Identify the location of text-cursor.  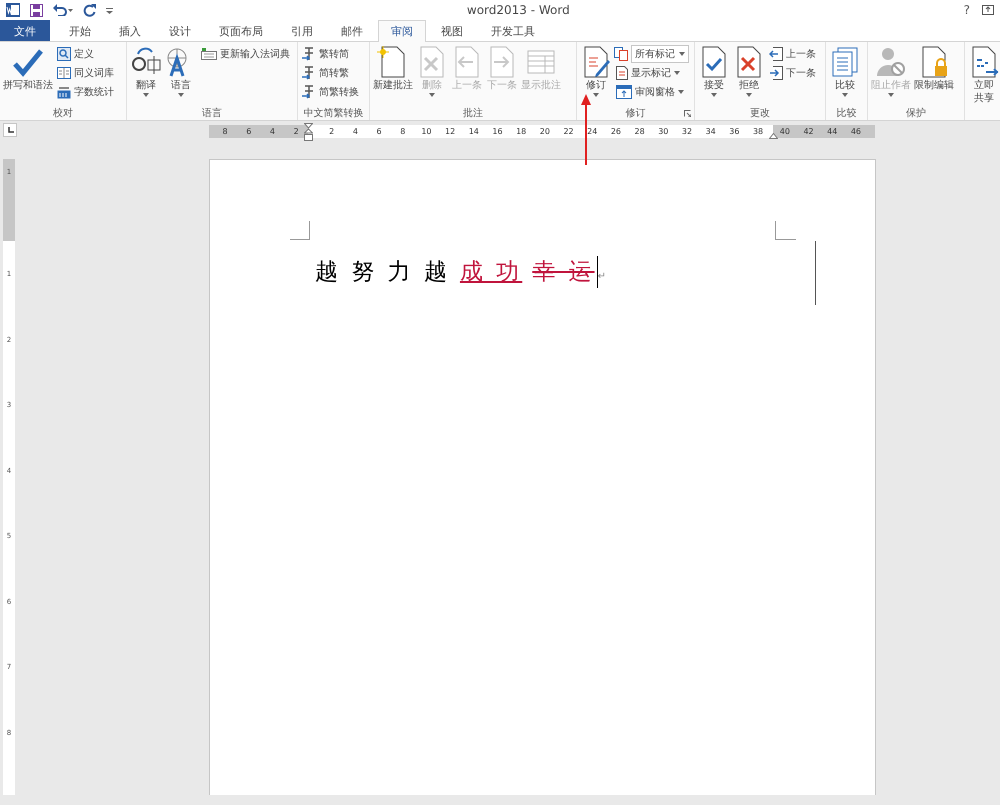
(597, 272).